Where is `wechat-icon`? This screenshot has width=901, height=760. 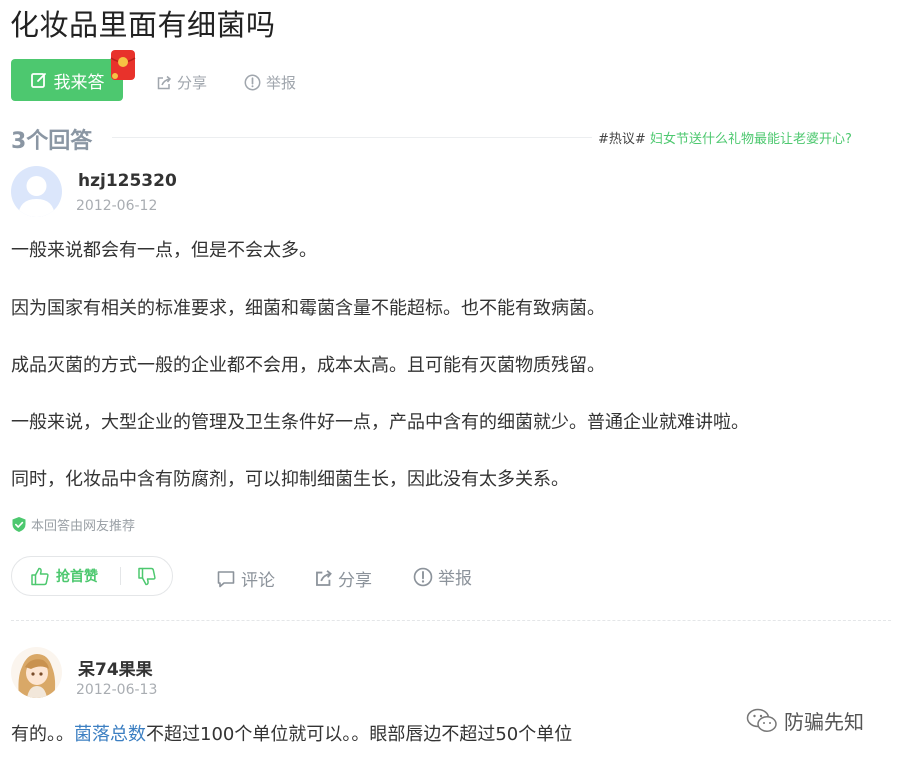
wechat-icon is located at coordinates (761, 720).